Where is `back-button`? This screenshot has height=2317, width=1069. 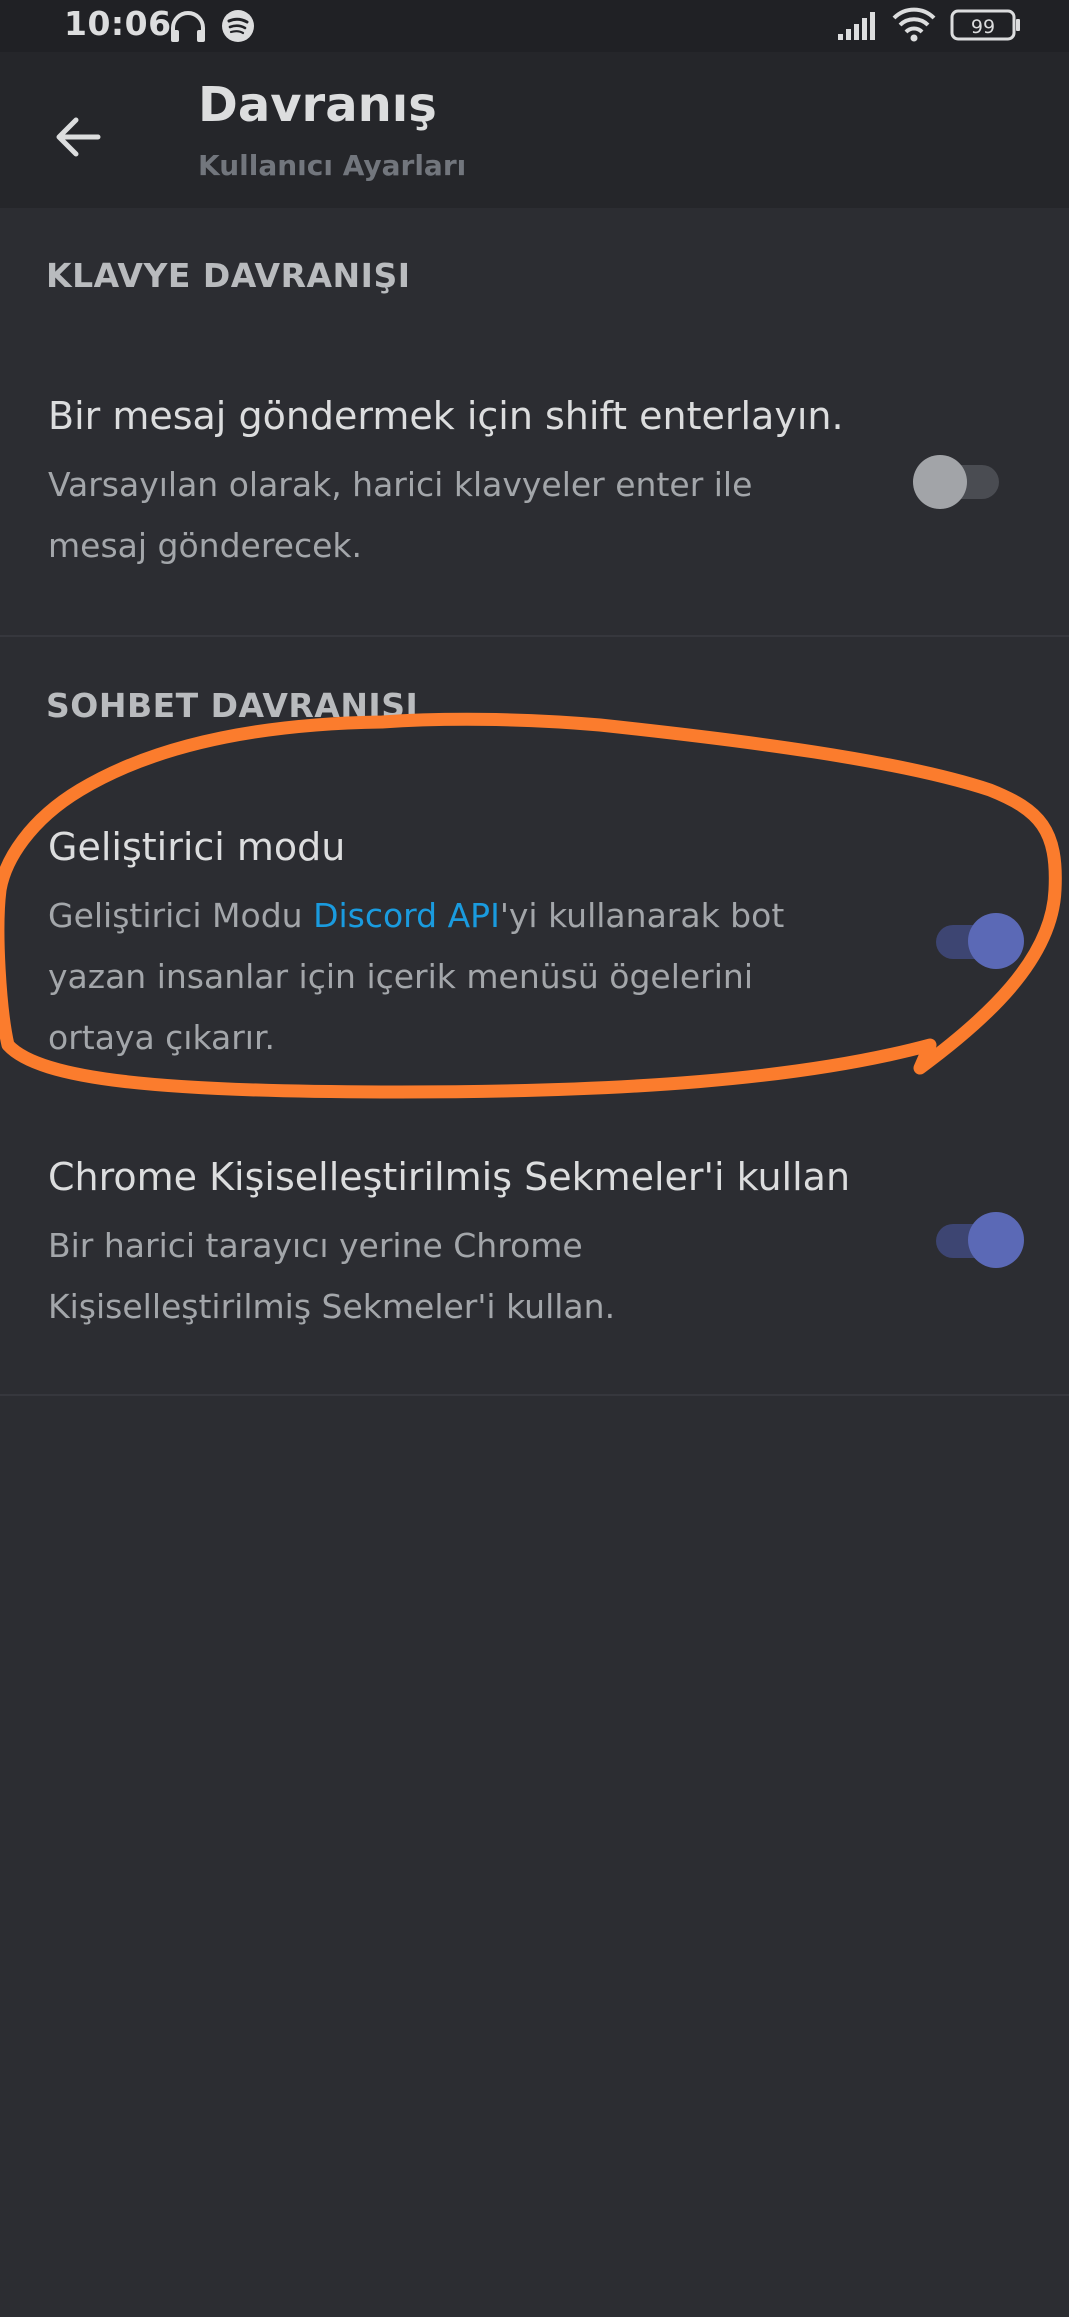 back-button is located at coordinates (78, 137).